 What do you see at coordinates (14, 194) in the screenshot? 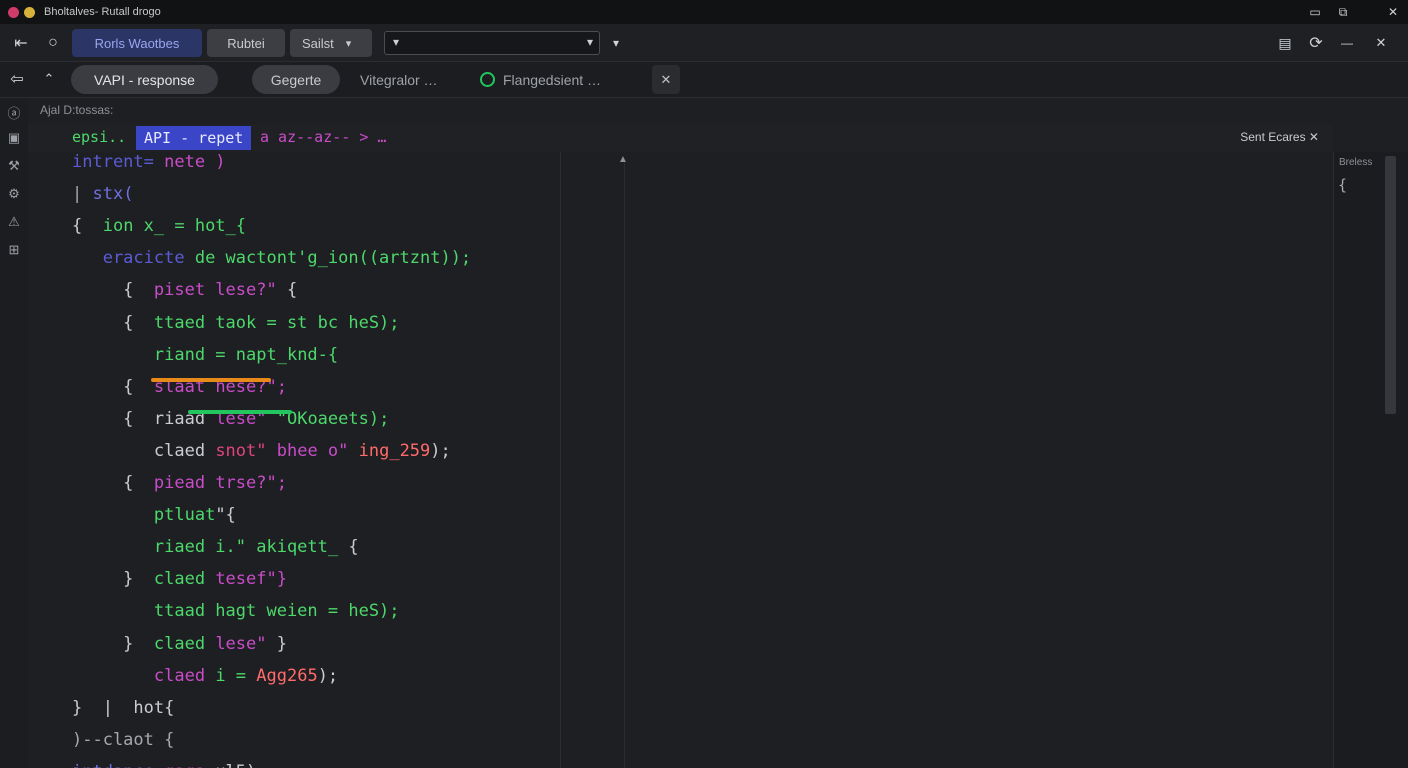
I see `settings-icon: ⚙` at bounding box center [14, 194].